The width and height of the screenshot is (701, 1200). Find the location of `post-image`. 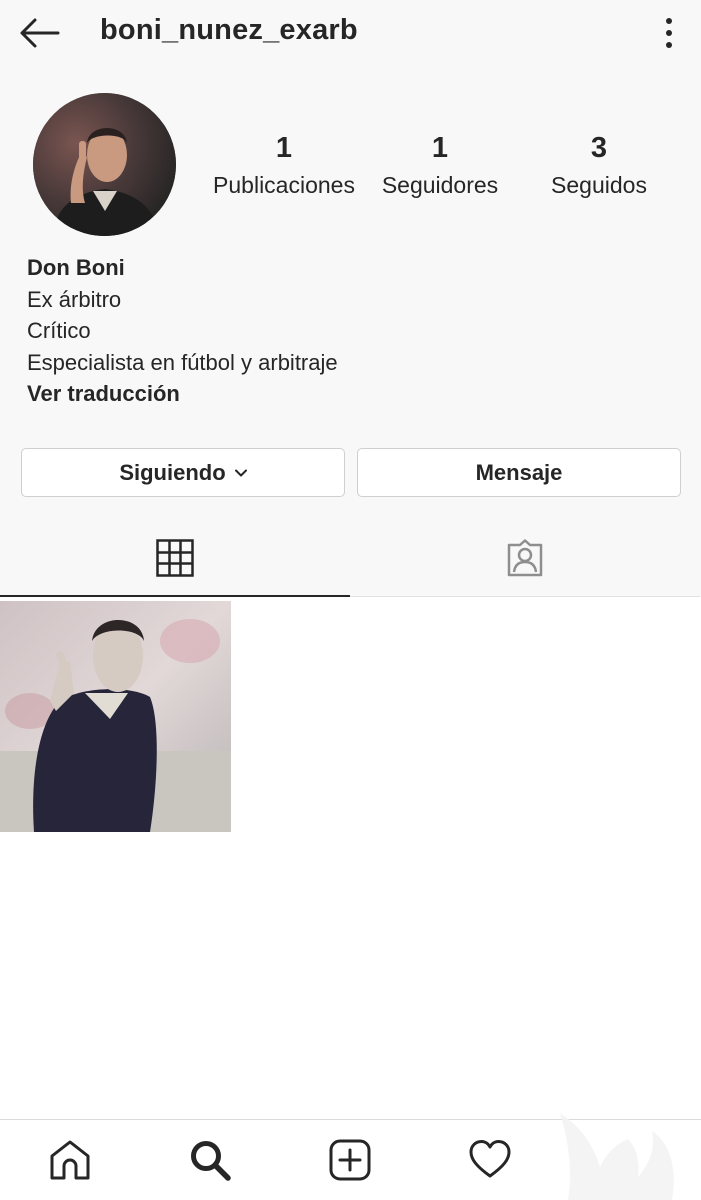

post-image is located at coordinates (115, 716).